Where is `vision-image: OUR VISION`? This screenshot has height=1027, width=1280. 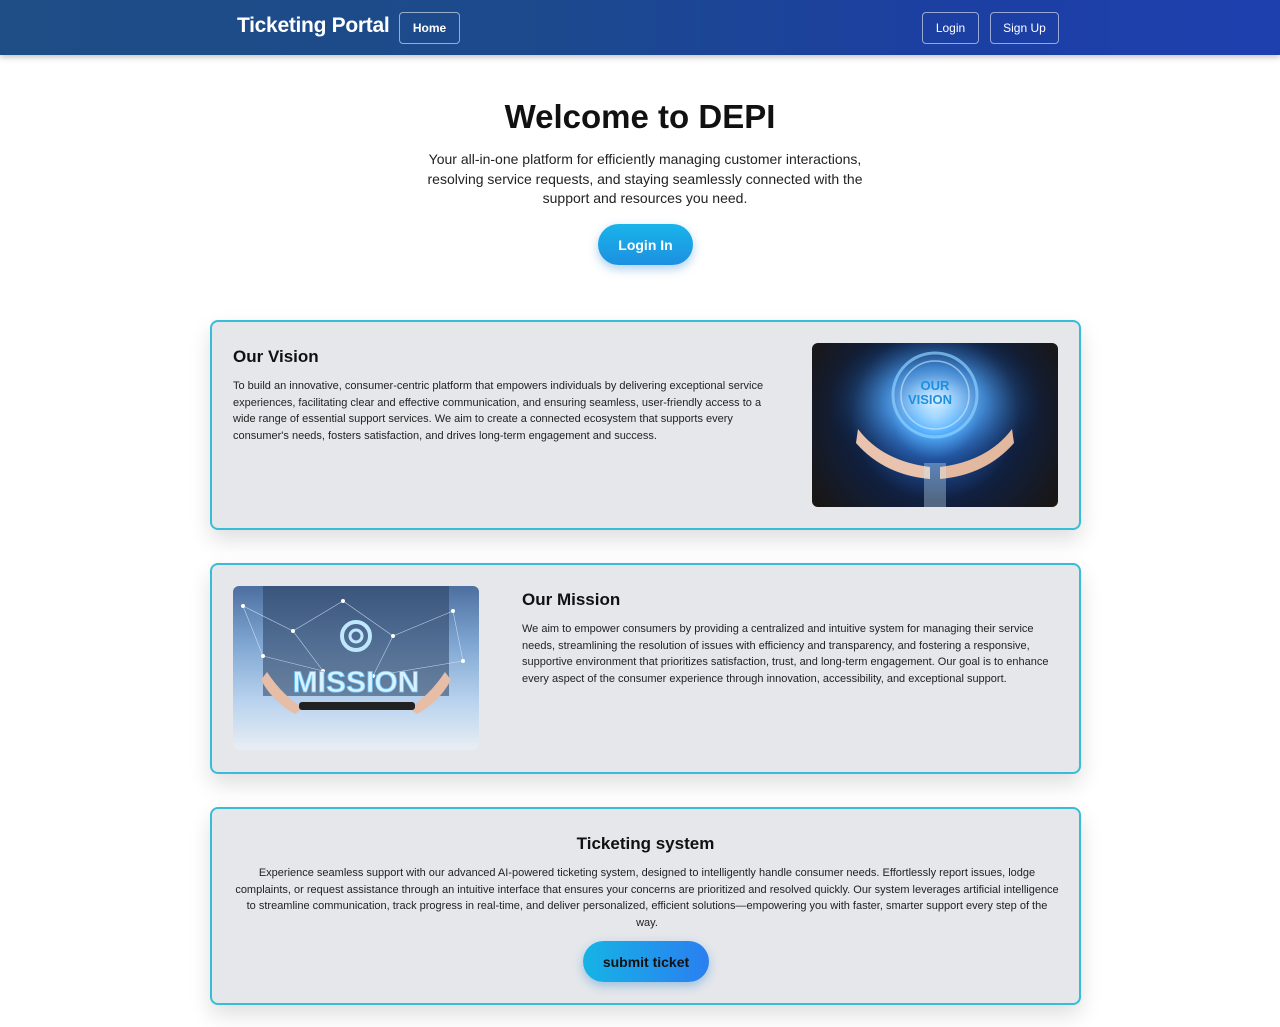 vision-image: OUR VISION is located at coordinates (935, 425).